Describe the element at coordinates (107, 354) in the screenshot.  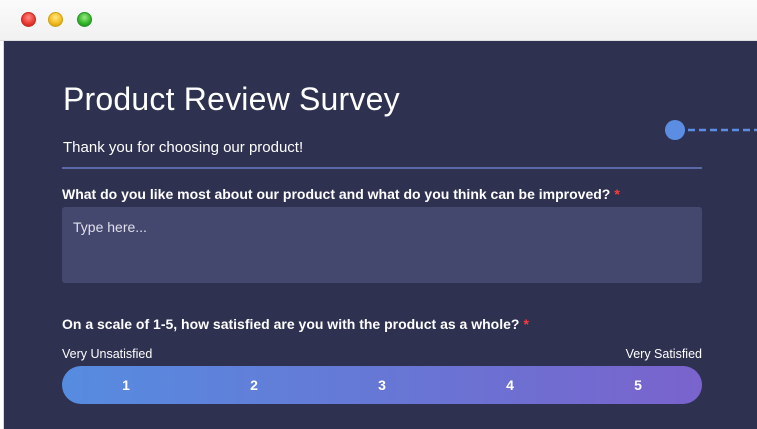
I see `scale-min-label: Very Unsatisfied` at that location.